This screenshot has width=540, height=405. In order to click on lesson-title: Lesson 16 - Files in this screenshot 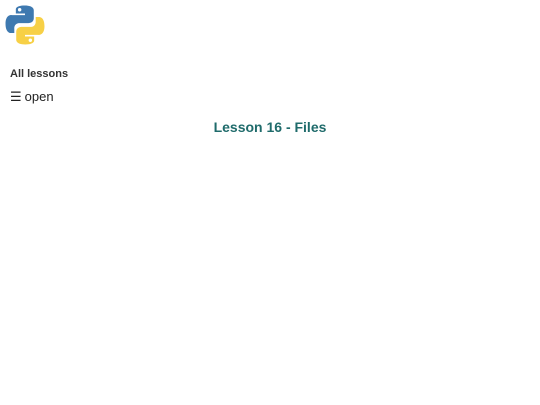, I will do `click(270, 127)`.